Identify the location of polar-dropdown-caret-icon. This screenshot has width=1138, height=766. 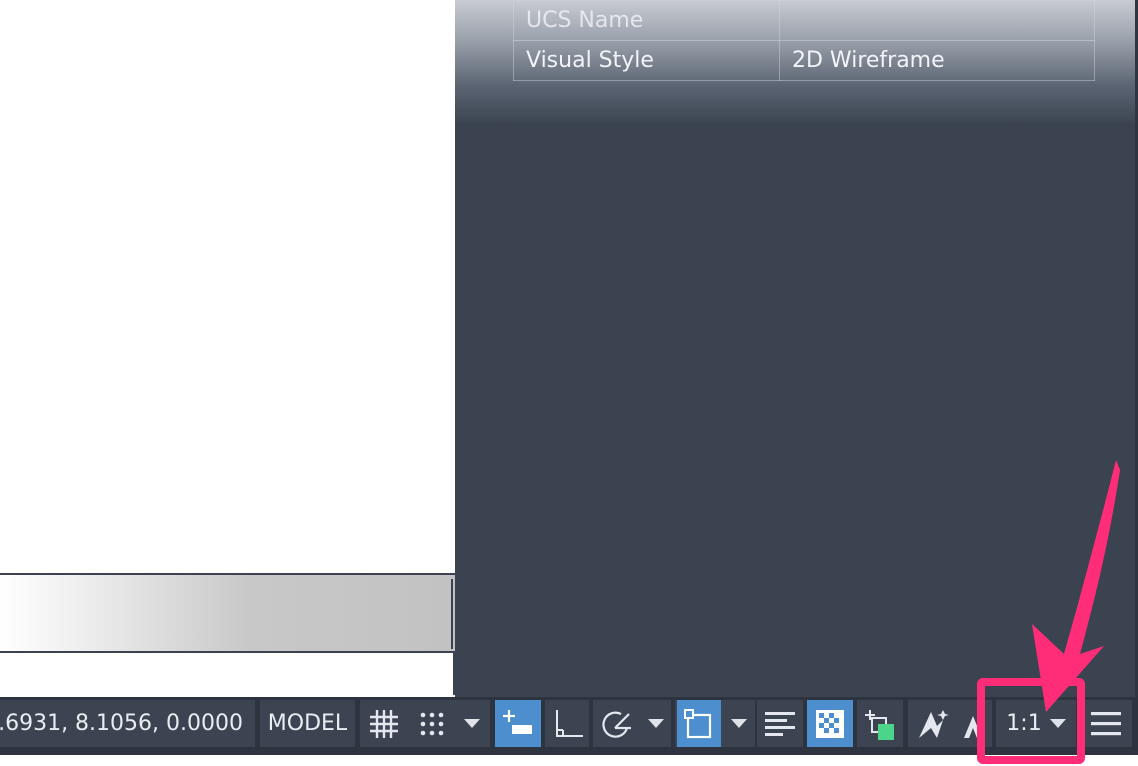
(656, 723).